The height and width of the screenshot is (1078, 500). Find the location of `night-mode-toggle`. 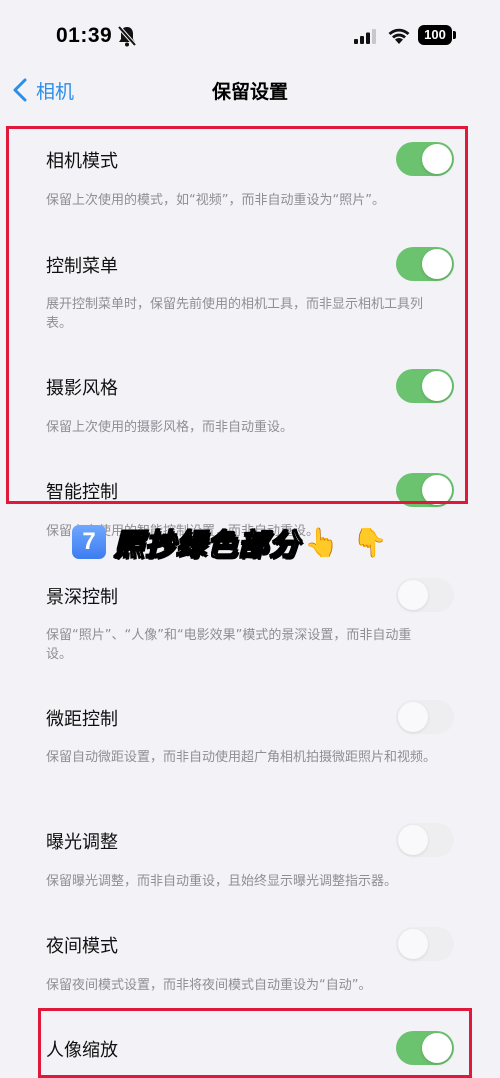

night-mode-toggle is located at coordinates (425, 944).